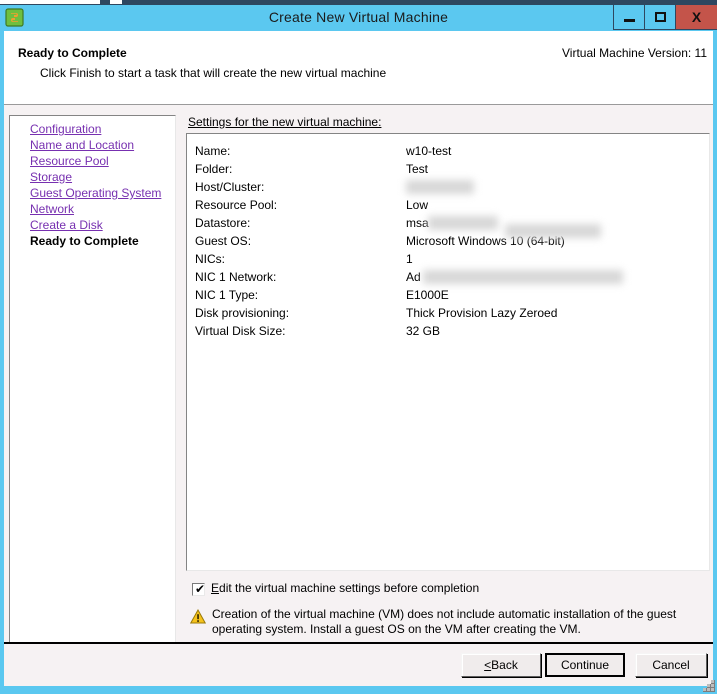 Image resolution: width=717 pixels, height=694 pixels. Describe the element at coordinates (482, 313) in the screenshot. I see `settings-row-value: Thick Provision Lazy Zeroed` at that location.